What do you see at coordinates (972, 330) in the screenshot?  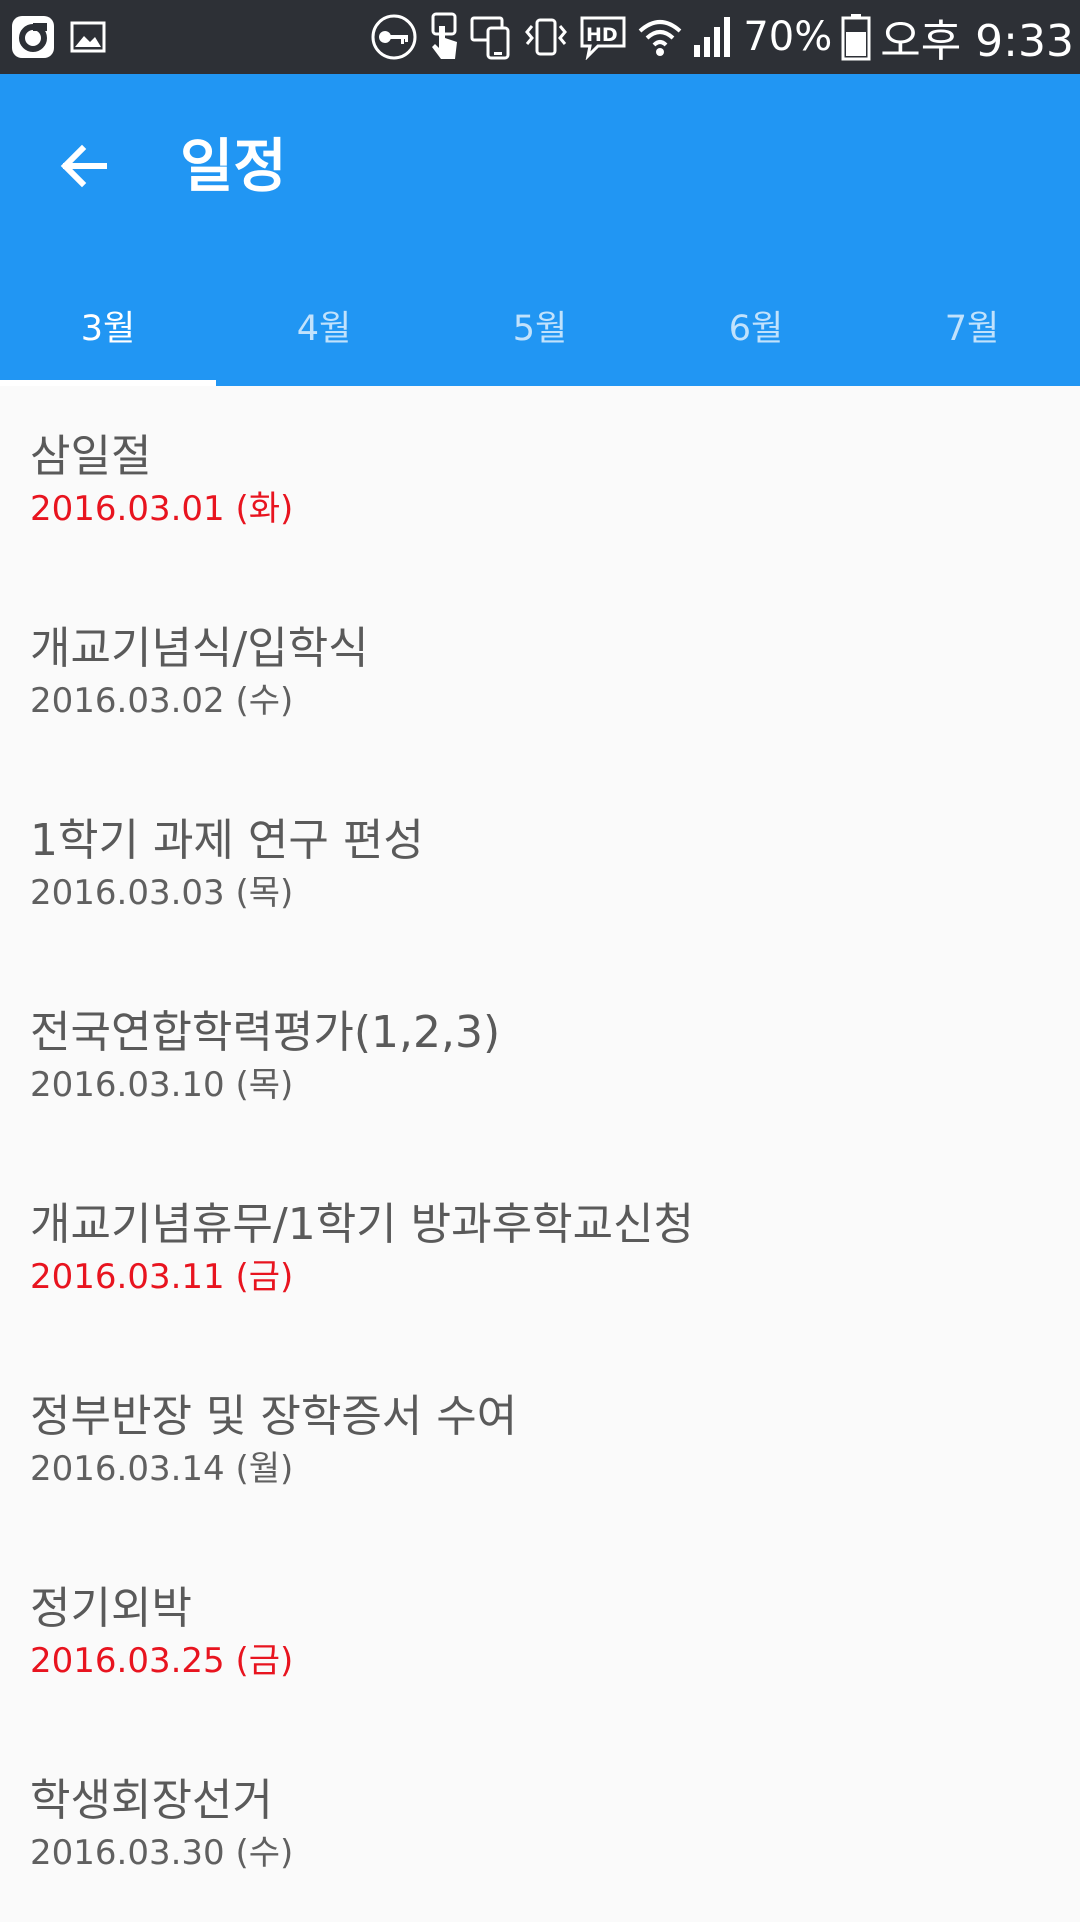 I see `tab-july: 7월` at bounding box center [972, 330].